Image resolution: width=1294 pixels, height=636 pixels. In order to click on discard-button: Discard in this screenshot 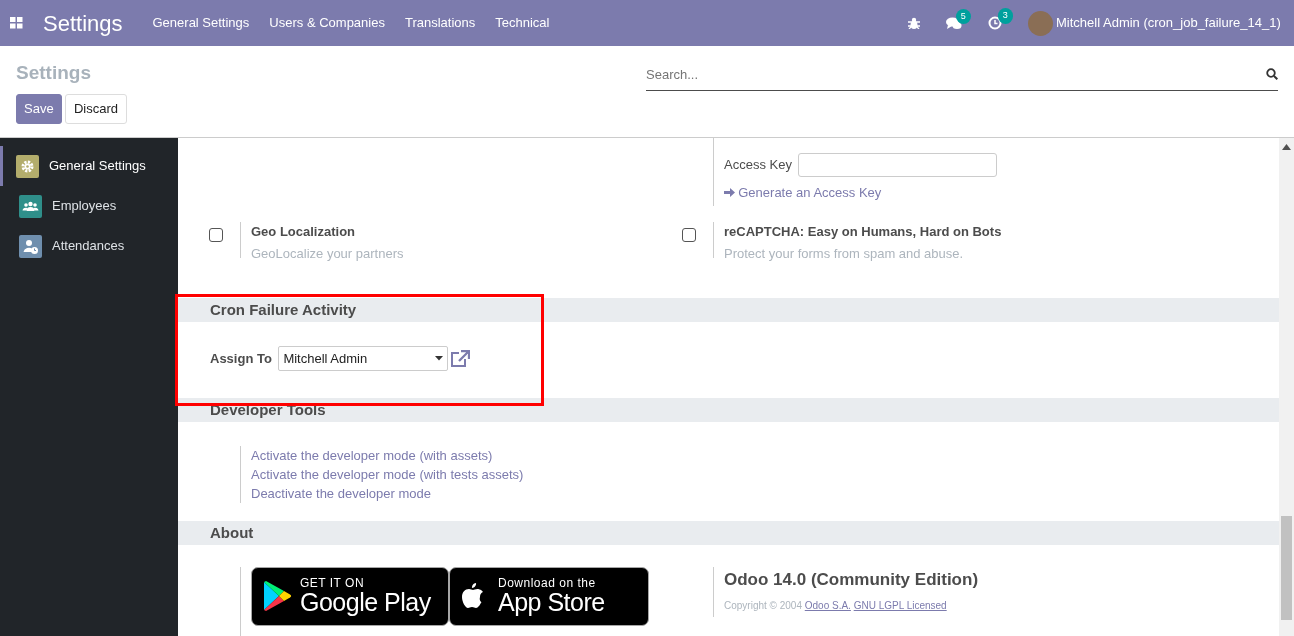, I will do `click(95, 109)`.